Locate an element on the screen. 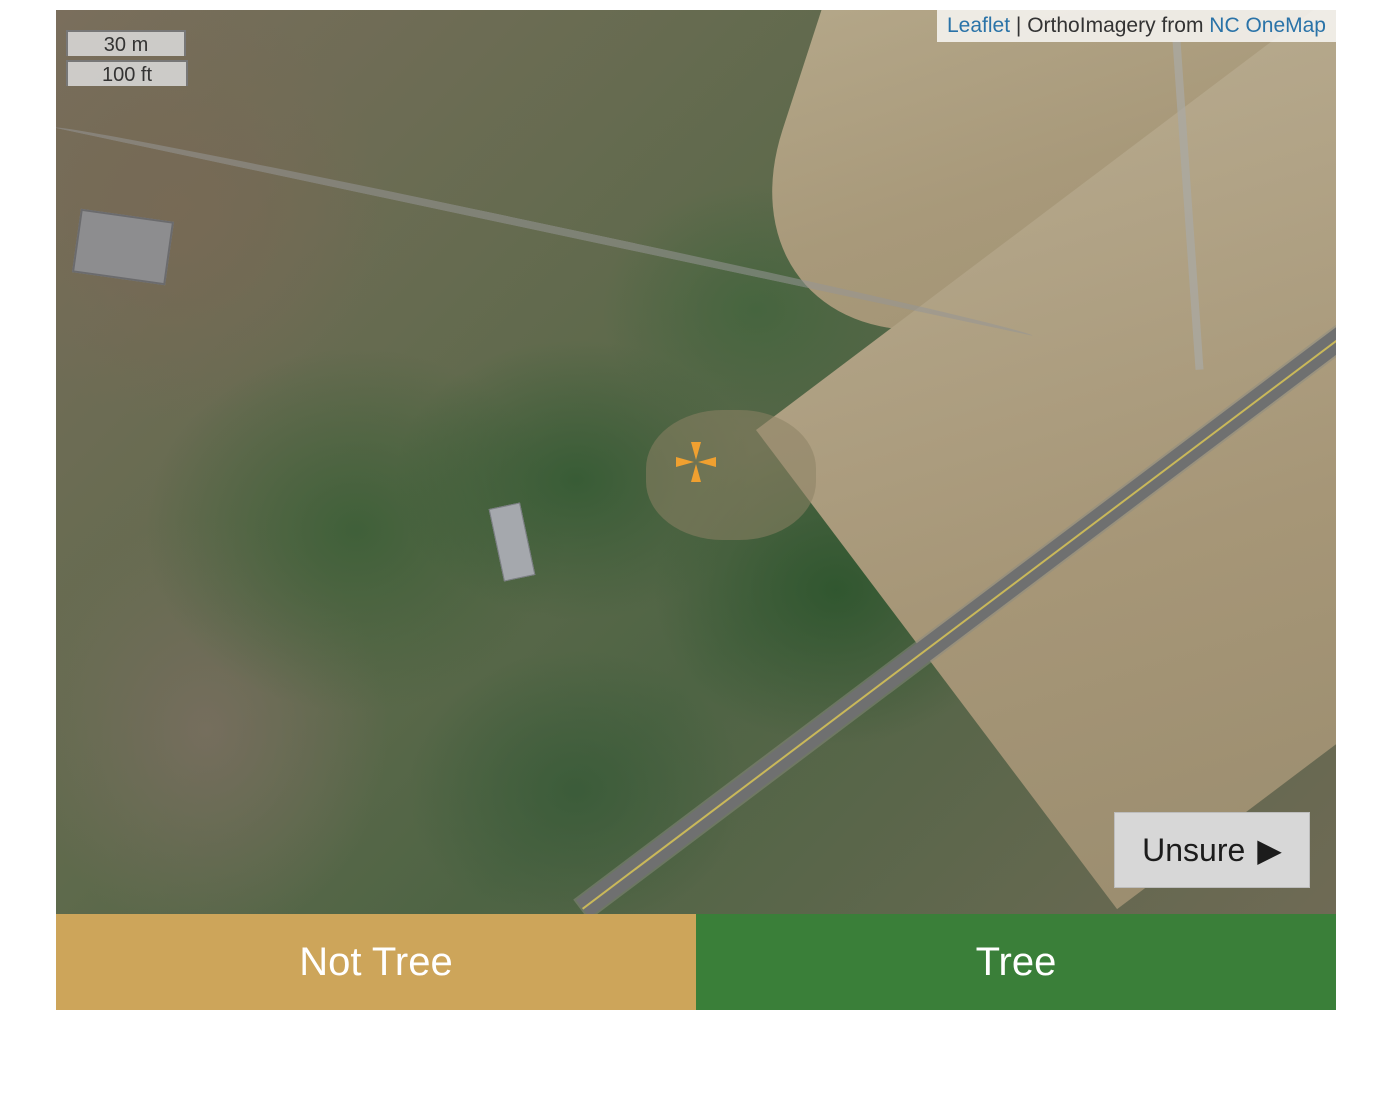 Image resolution: width=1380 pixels, height=1098 pixels. leaflet-link: Leaflet is located at coordinates (978, 25).